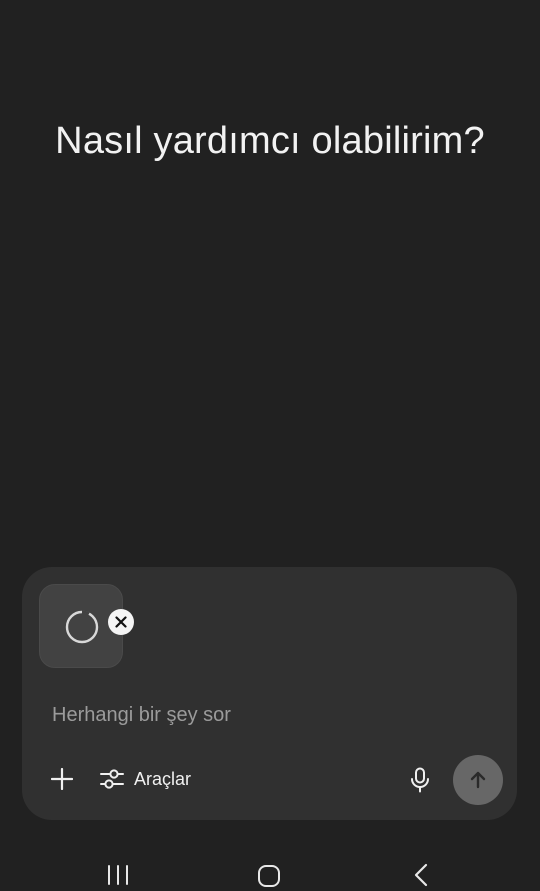 This screenshot has height=891, width=540. I want to click on back-icon, so click(421, 875).